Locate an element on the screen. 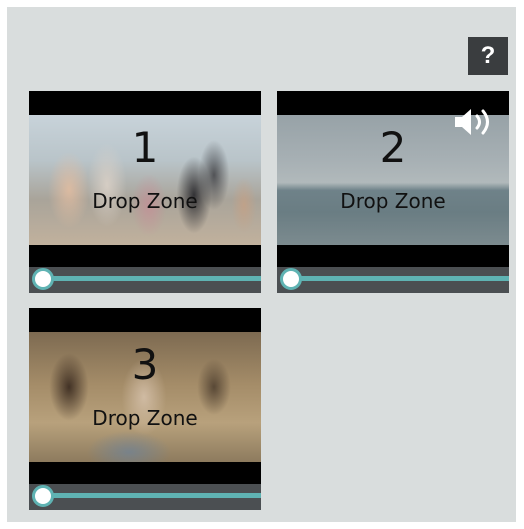 Image resolution: width=524 pixels, height=529 pixels. speaker-volume-icon is located at coordinates (476, 122).